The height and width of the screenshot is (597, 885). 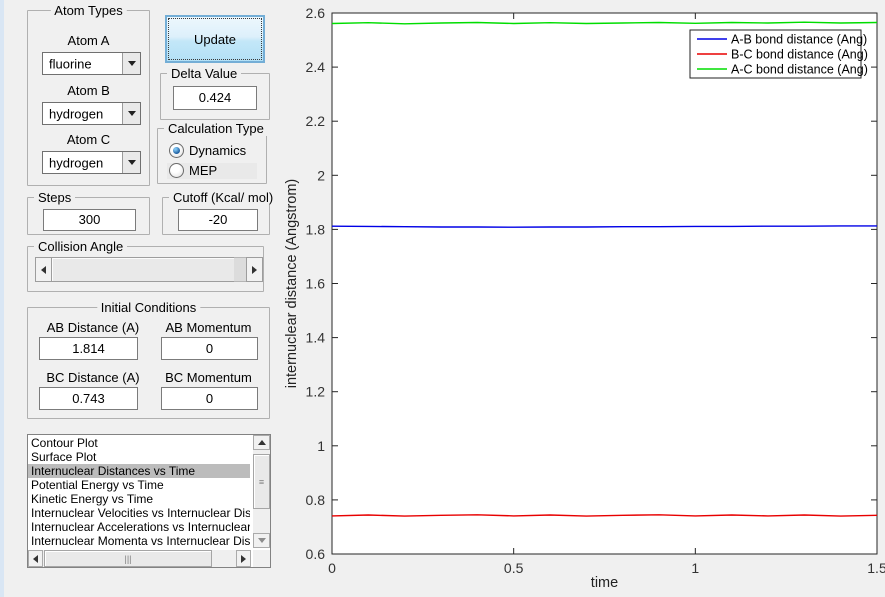 I want to click on thumb-grip-icon: ≡, so click(x=261, y=481).